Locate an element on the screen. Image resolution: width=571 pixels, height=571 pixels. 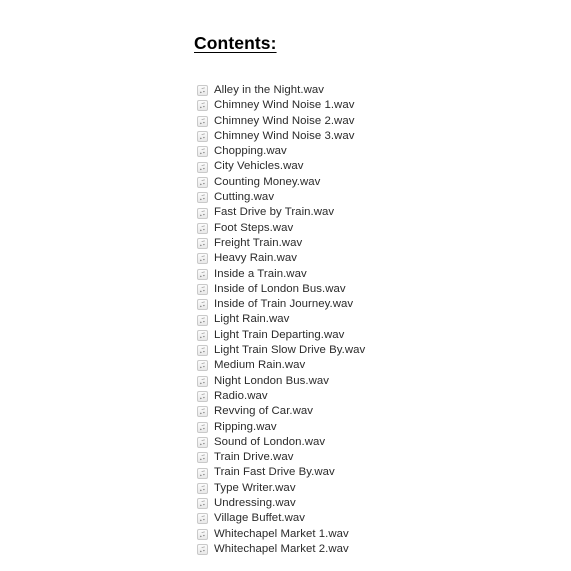
file-list-item: Heavy Rain.wav is located at coordinates (281, 258).